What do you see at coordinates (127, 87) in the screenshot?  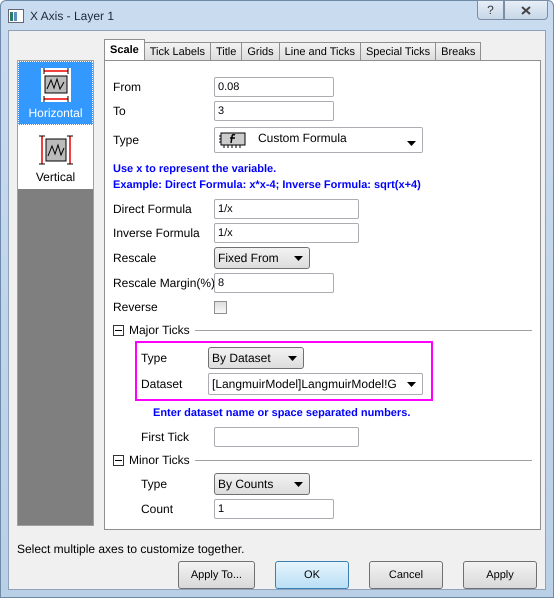 I see `field-label: From` at bounding box center [127, 87].